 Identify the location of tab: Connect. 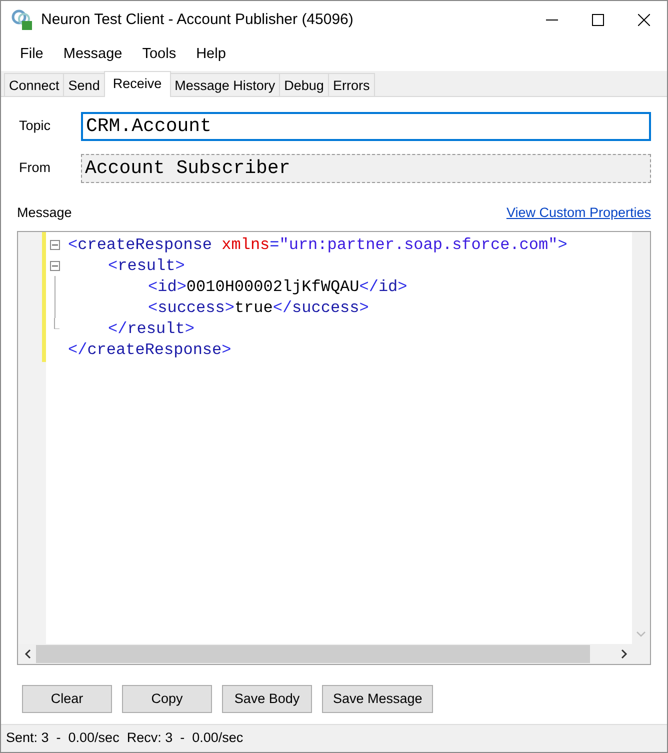
(34, 84).